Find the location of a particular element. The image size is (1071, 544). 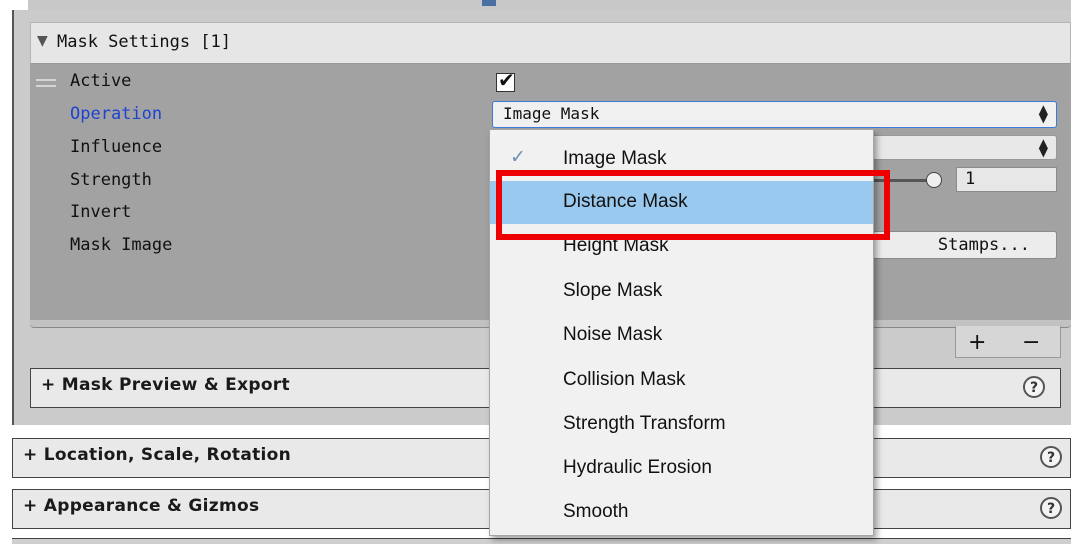

menu-item-label: Image Mask is located at coordinates (615, 158).